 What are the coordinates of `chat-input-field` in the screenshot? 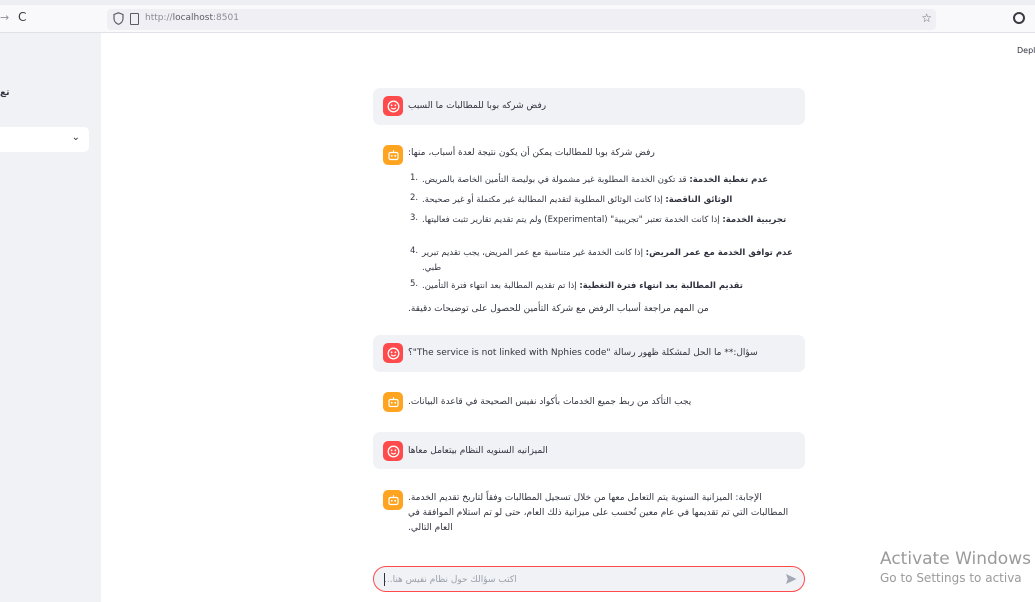 It's located at (581, 579).